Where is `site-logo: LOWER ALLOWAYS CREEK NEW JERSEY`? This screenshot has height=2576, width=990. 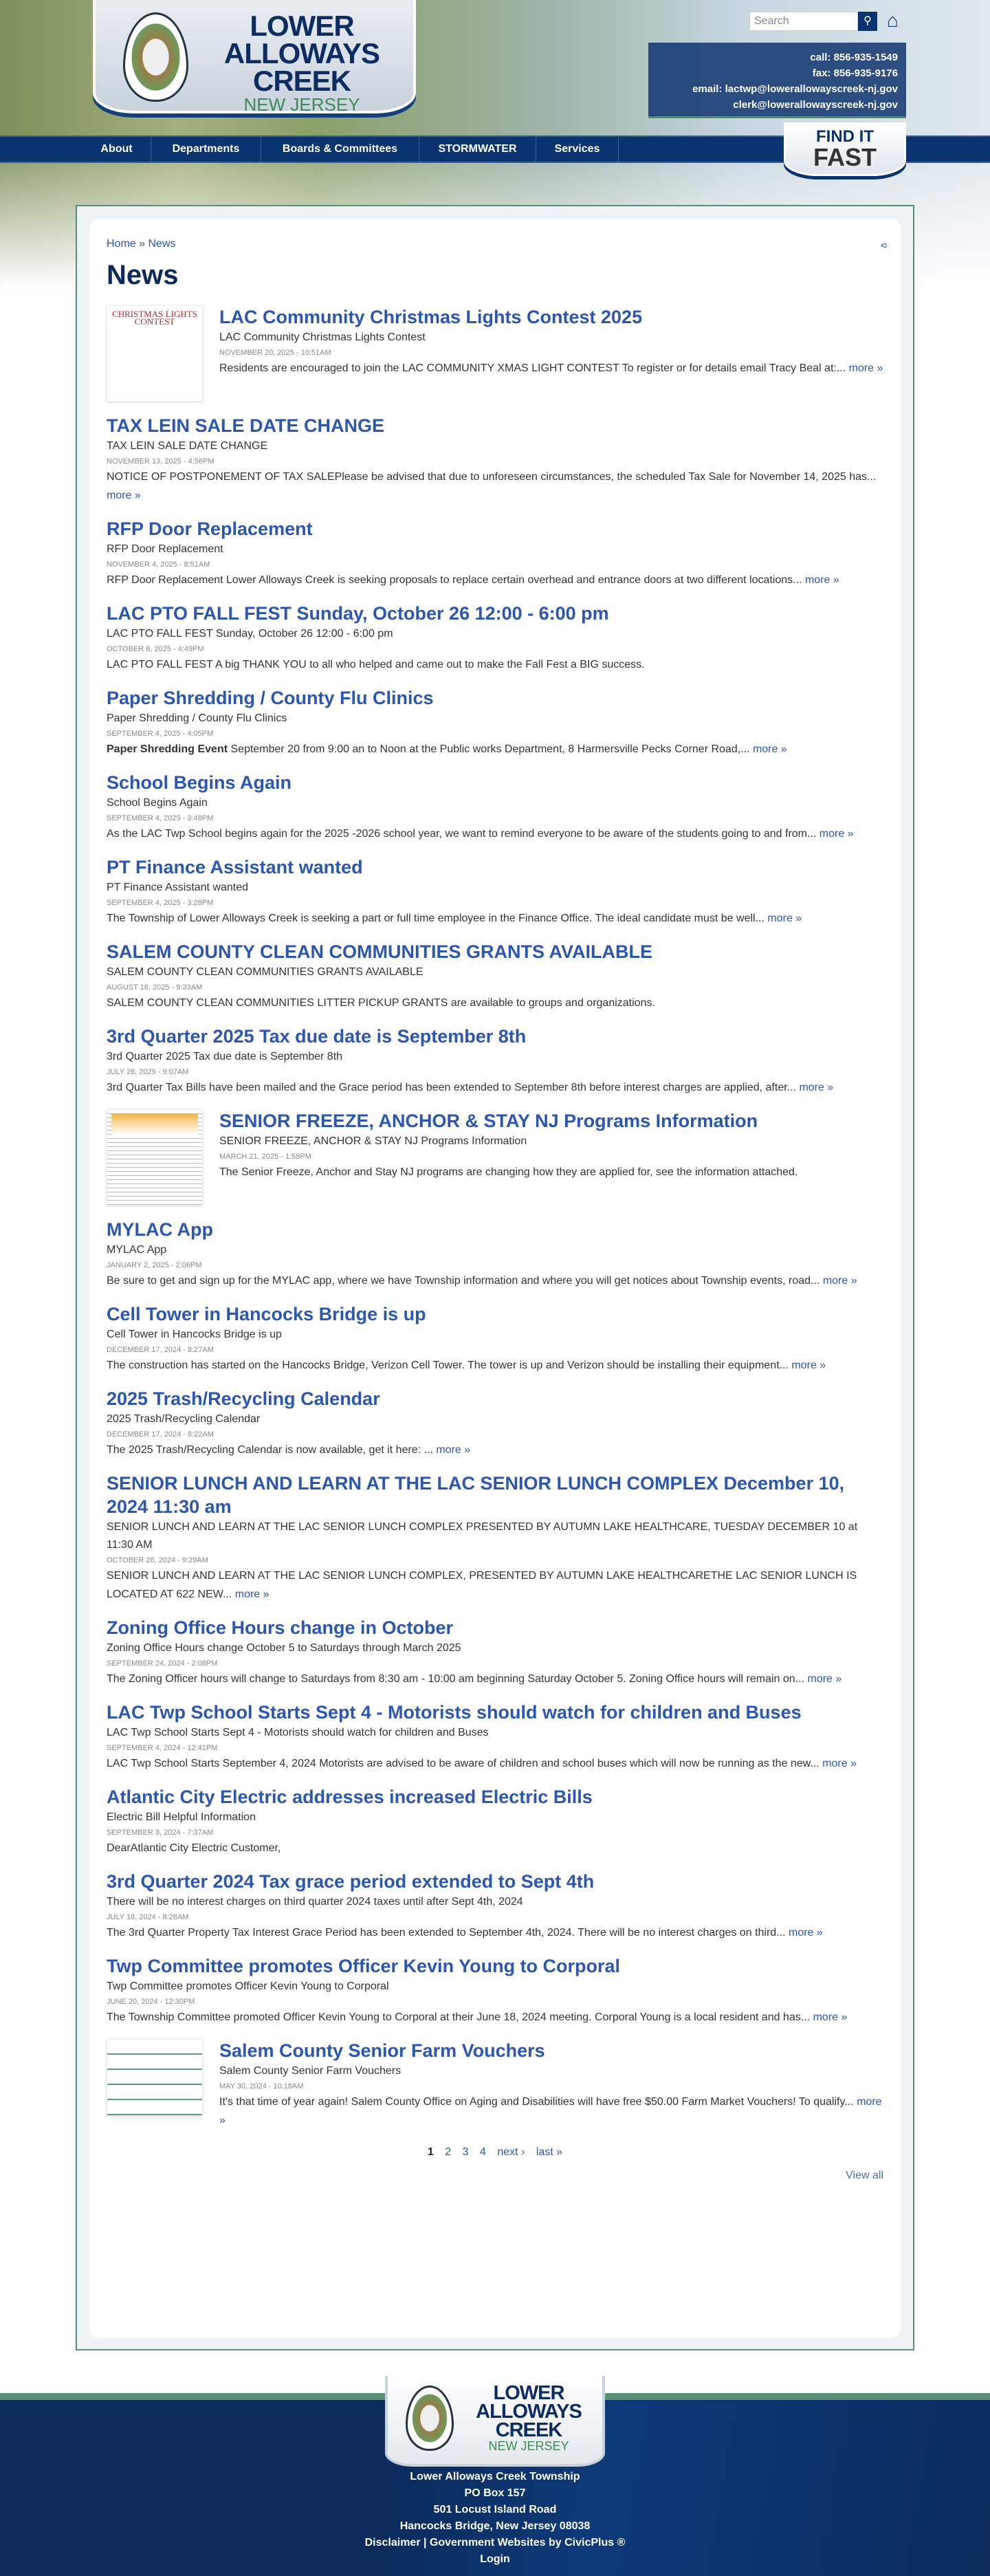 site-logo: LOWER ALLOWAYS CREEK NEW JERSEY is located at coordinates (254, 56).